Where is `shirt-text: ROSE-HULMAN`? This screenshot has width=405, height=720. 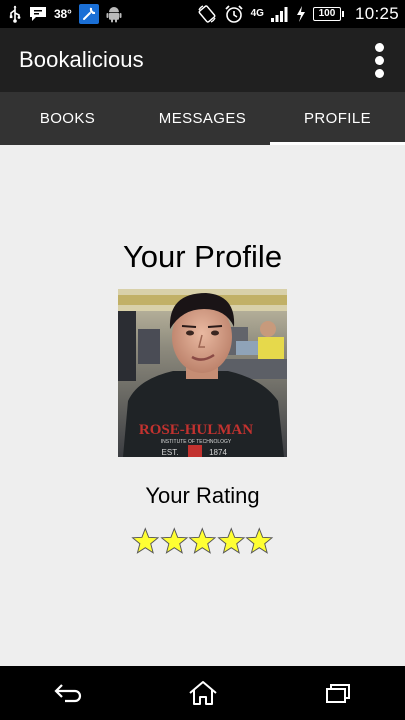
shirt-text: ROSE-HULMAN is located at coordinates (196, 430).